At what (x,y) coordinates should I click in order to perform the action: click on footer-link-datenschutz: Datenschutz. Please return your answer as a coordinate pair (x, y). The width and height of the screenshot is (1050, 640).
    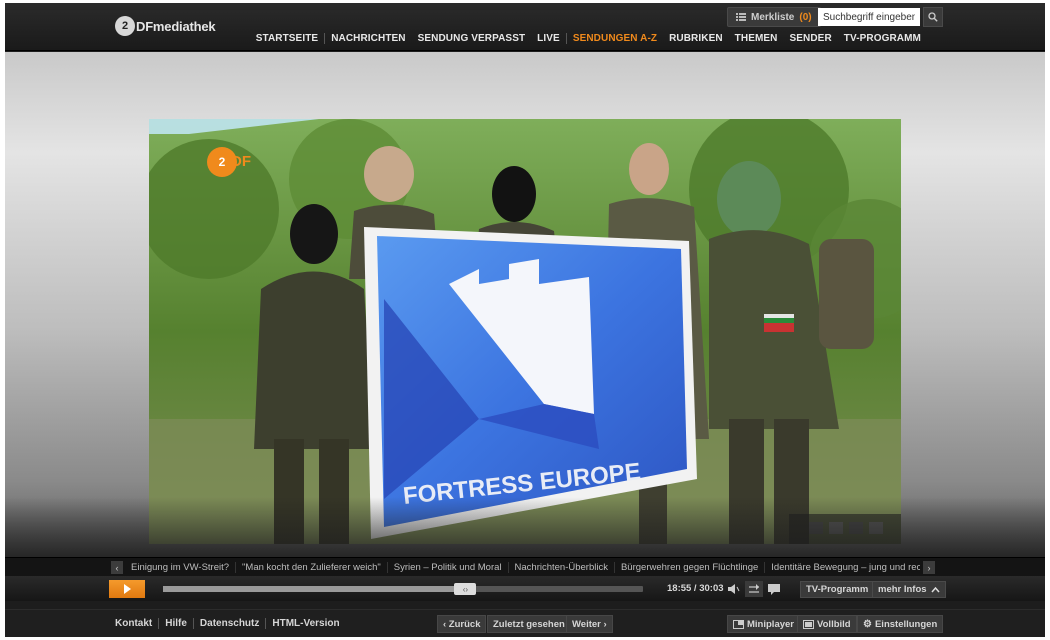
    Looking at the image, I should click on (229, 623).